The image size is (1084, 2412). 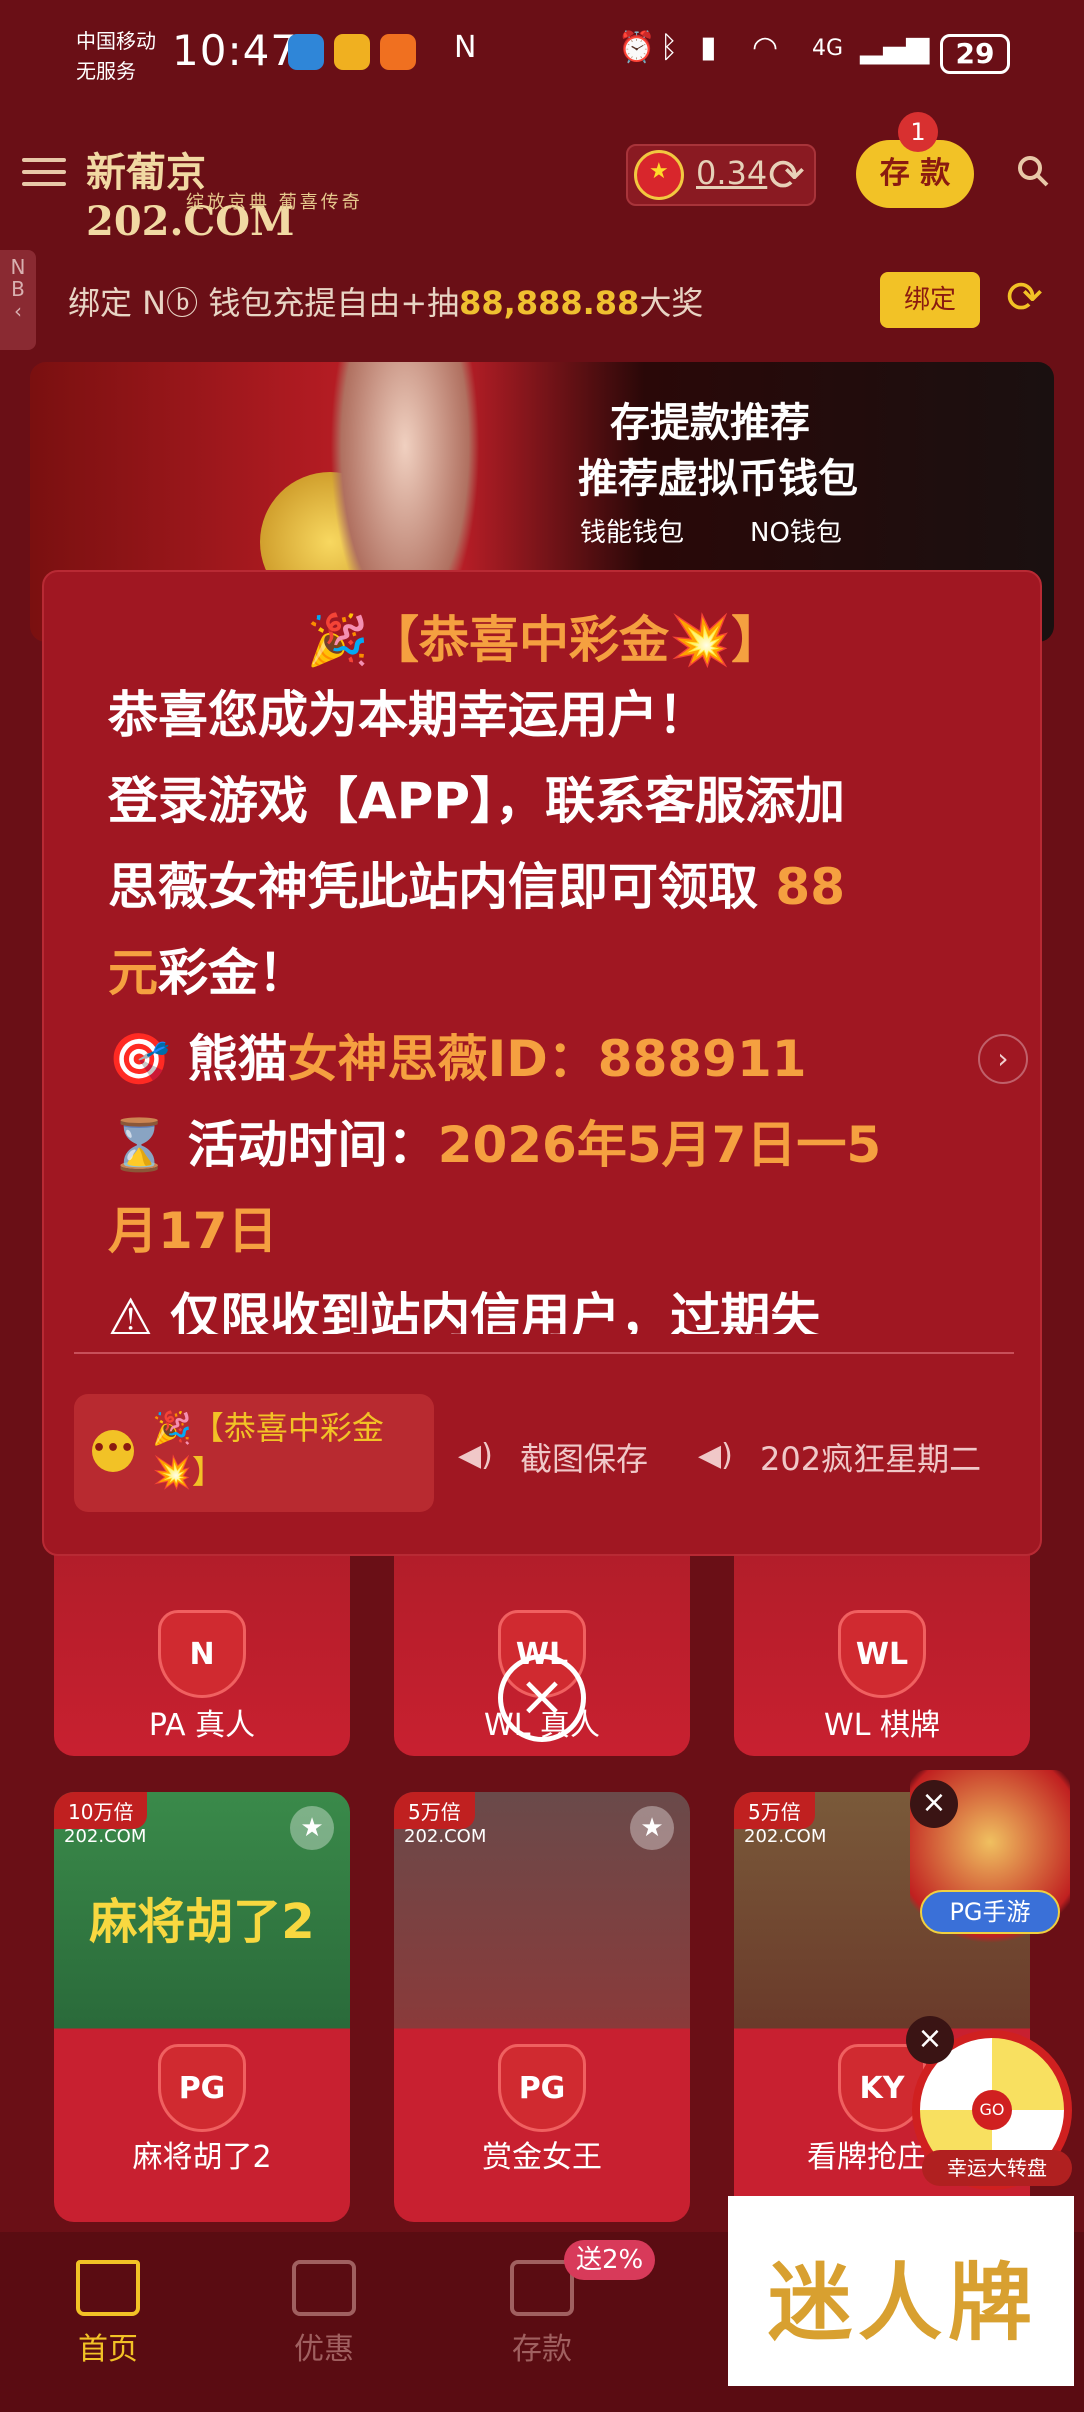 I want to click on vibrate-icon: ▮, so click(x=708, y=47).